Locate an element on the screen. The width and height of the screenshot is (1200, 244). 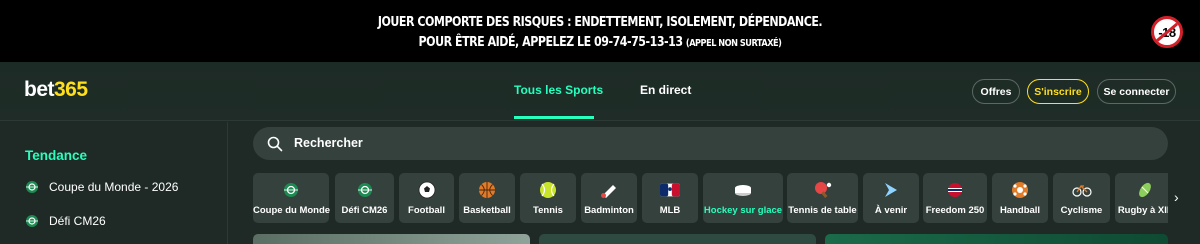
sidebar-item-label: Défi CM26 is located at coordinates (77, 221).